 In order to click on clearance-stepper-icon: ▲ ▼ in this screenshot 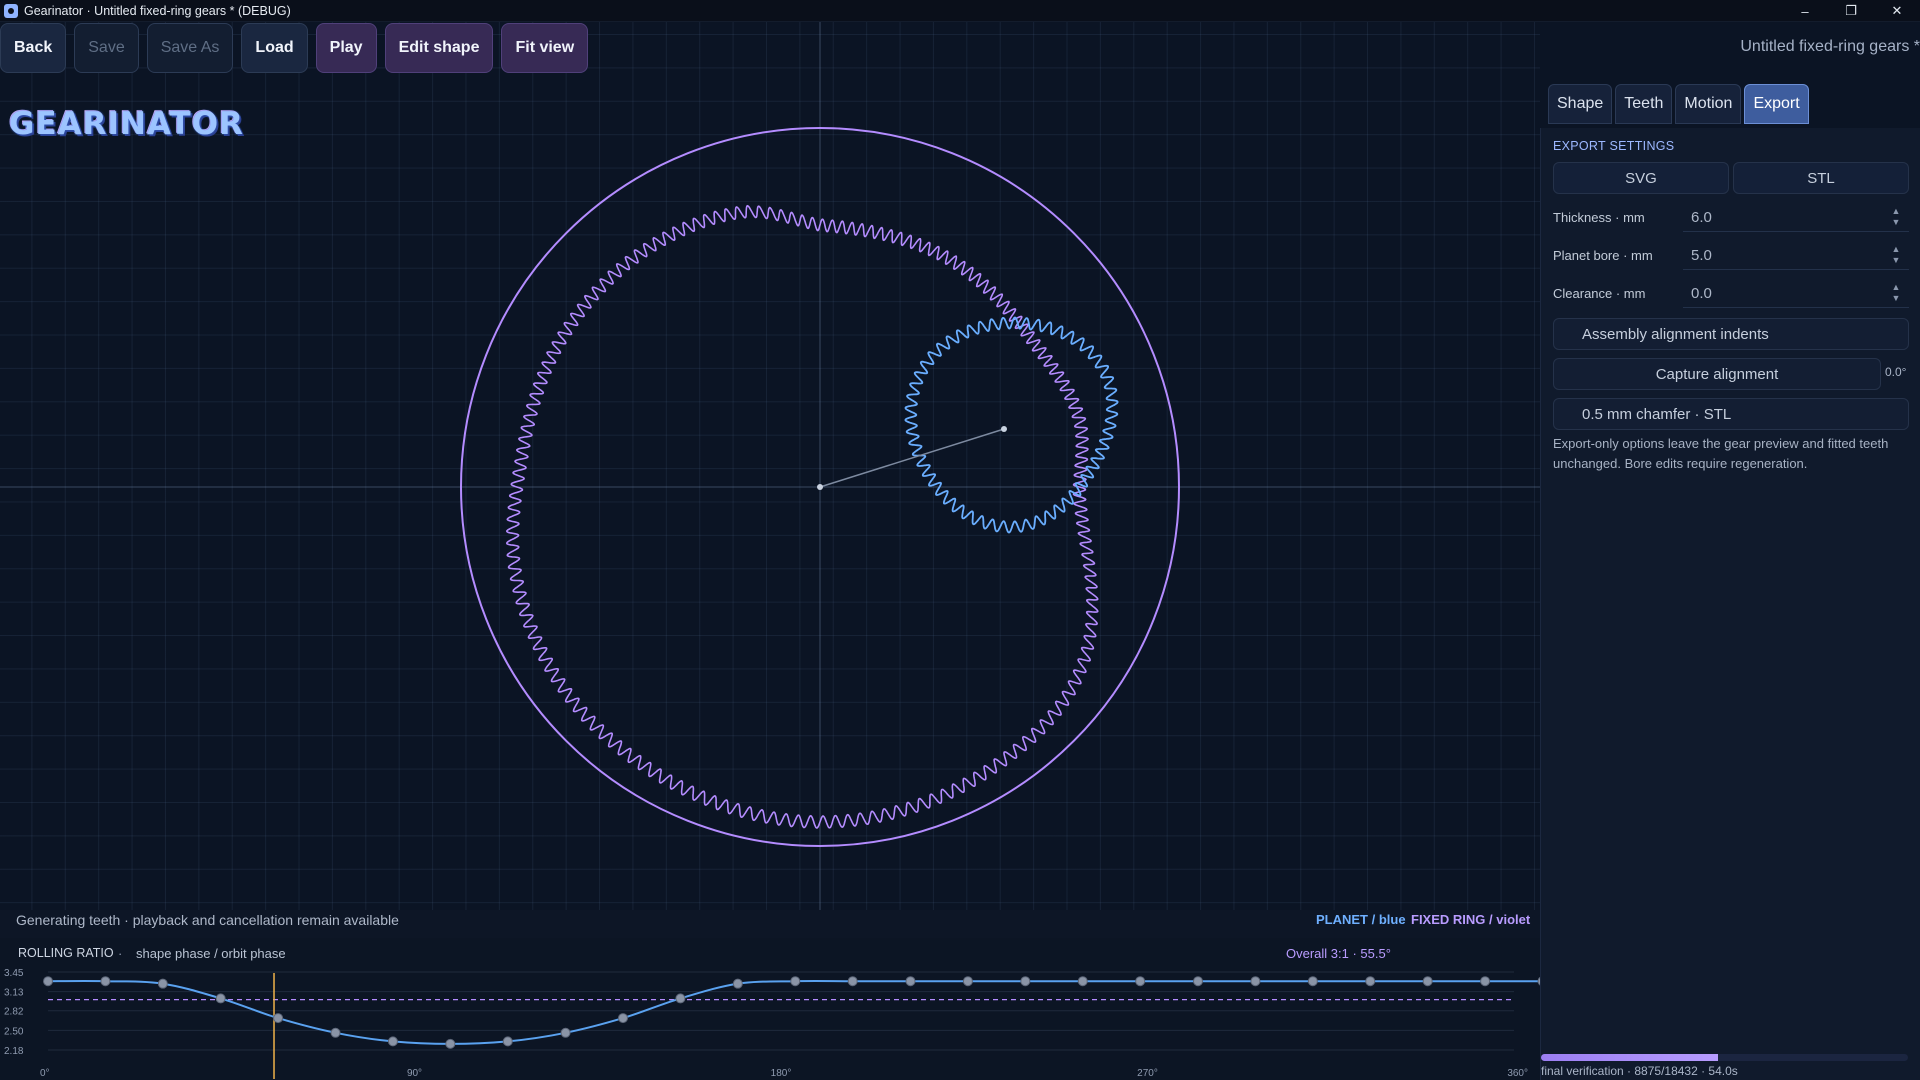, I will do `click(1896, 293)`.